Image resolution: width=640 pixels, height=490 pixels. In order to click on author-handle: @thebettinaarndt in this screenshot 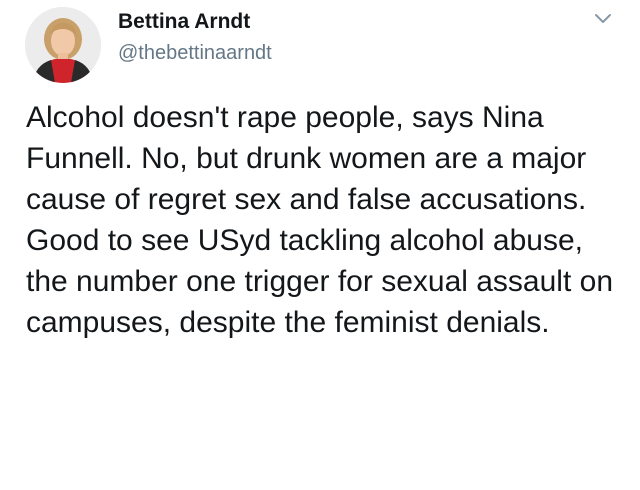, I will do `click(195, 53)`.